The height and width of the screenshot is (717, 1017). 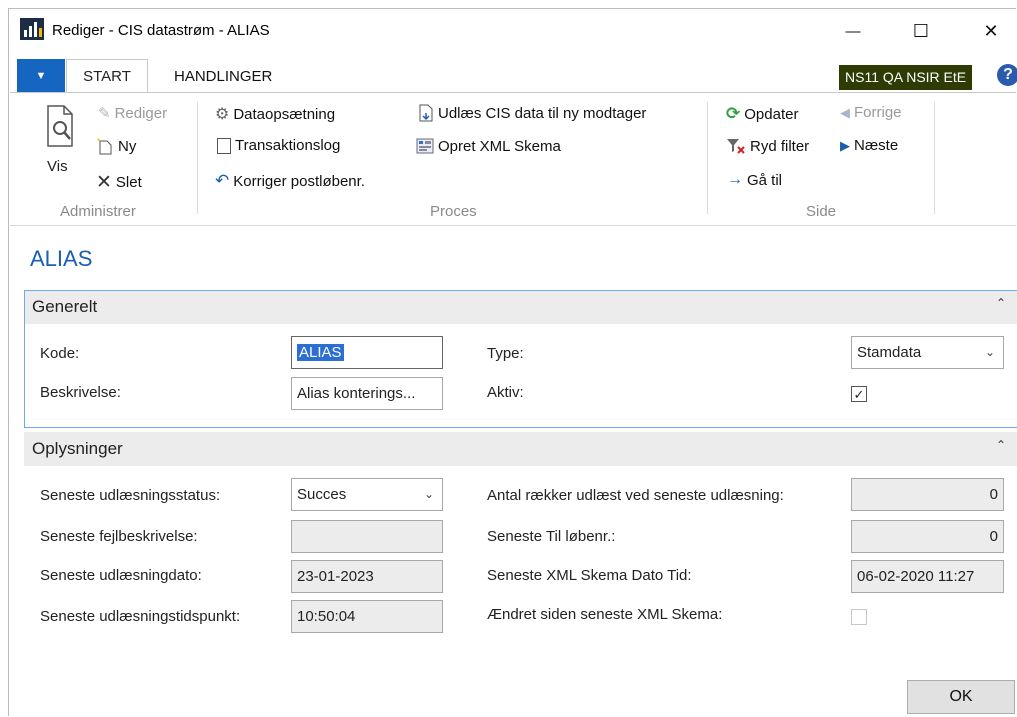 What do you see at coordinates (222, 180) in the screenshot?
I see `undo-arrow-icon: ↶` at bounding box center [222, 180].